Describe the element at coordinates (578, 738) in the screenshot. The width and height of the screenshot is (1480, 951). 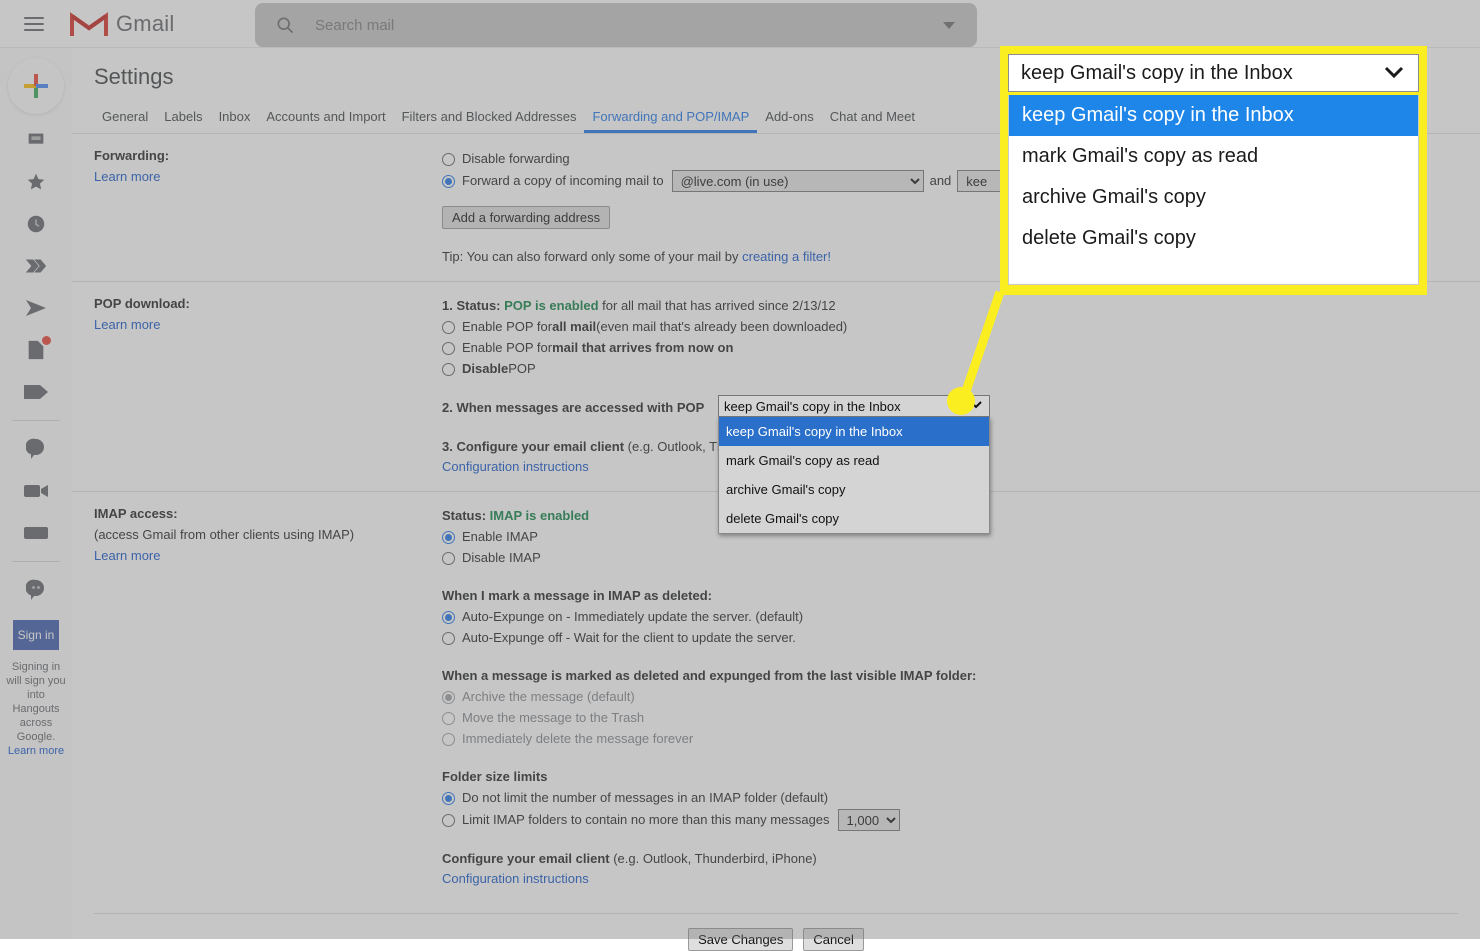
I see `expunged-delete-label: Immediately delete the message forever` at that location.